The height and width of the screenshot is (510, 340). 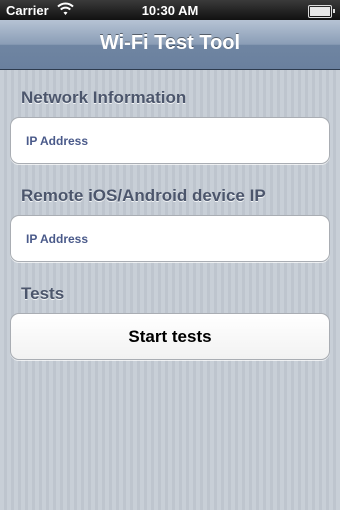 What do you see at coordinates (43, 293) in the screenshot?
I see `tests-heading: Tests` at bounding box center [43, 293].